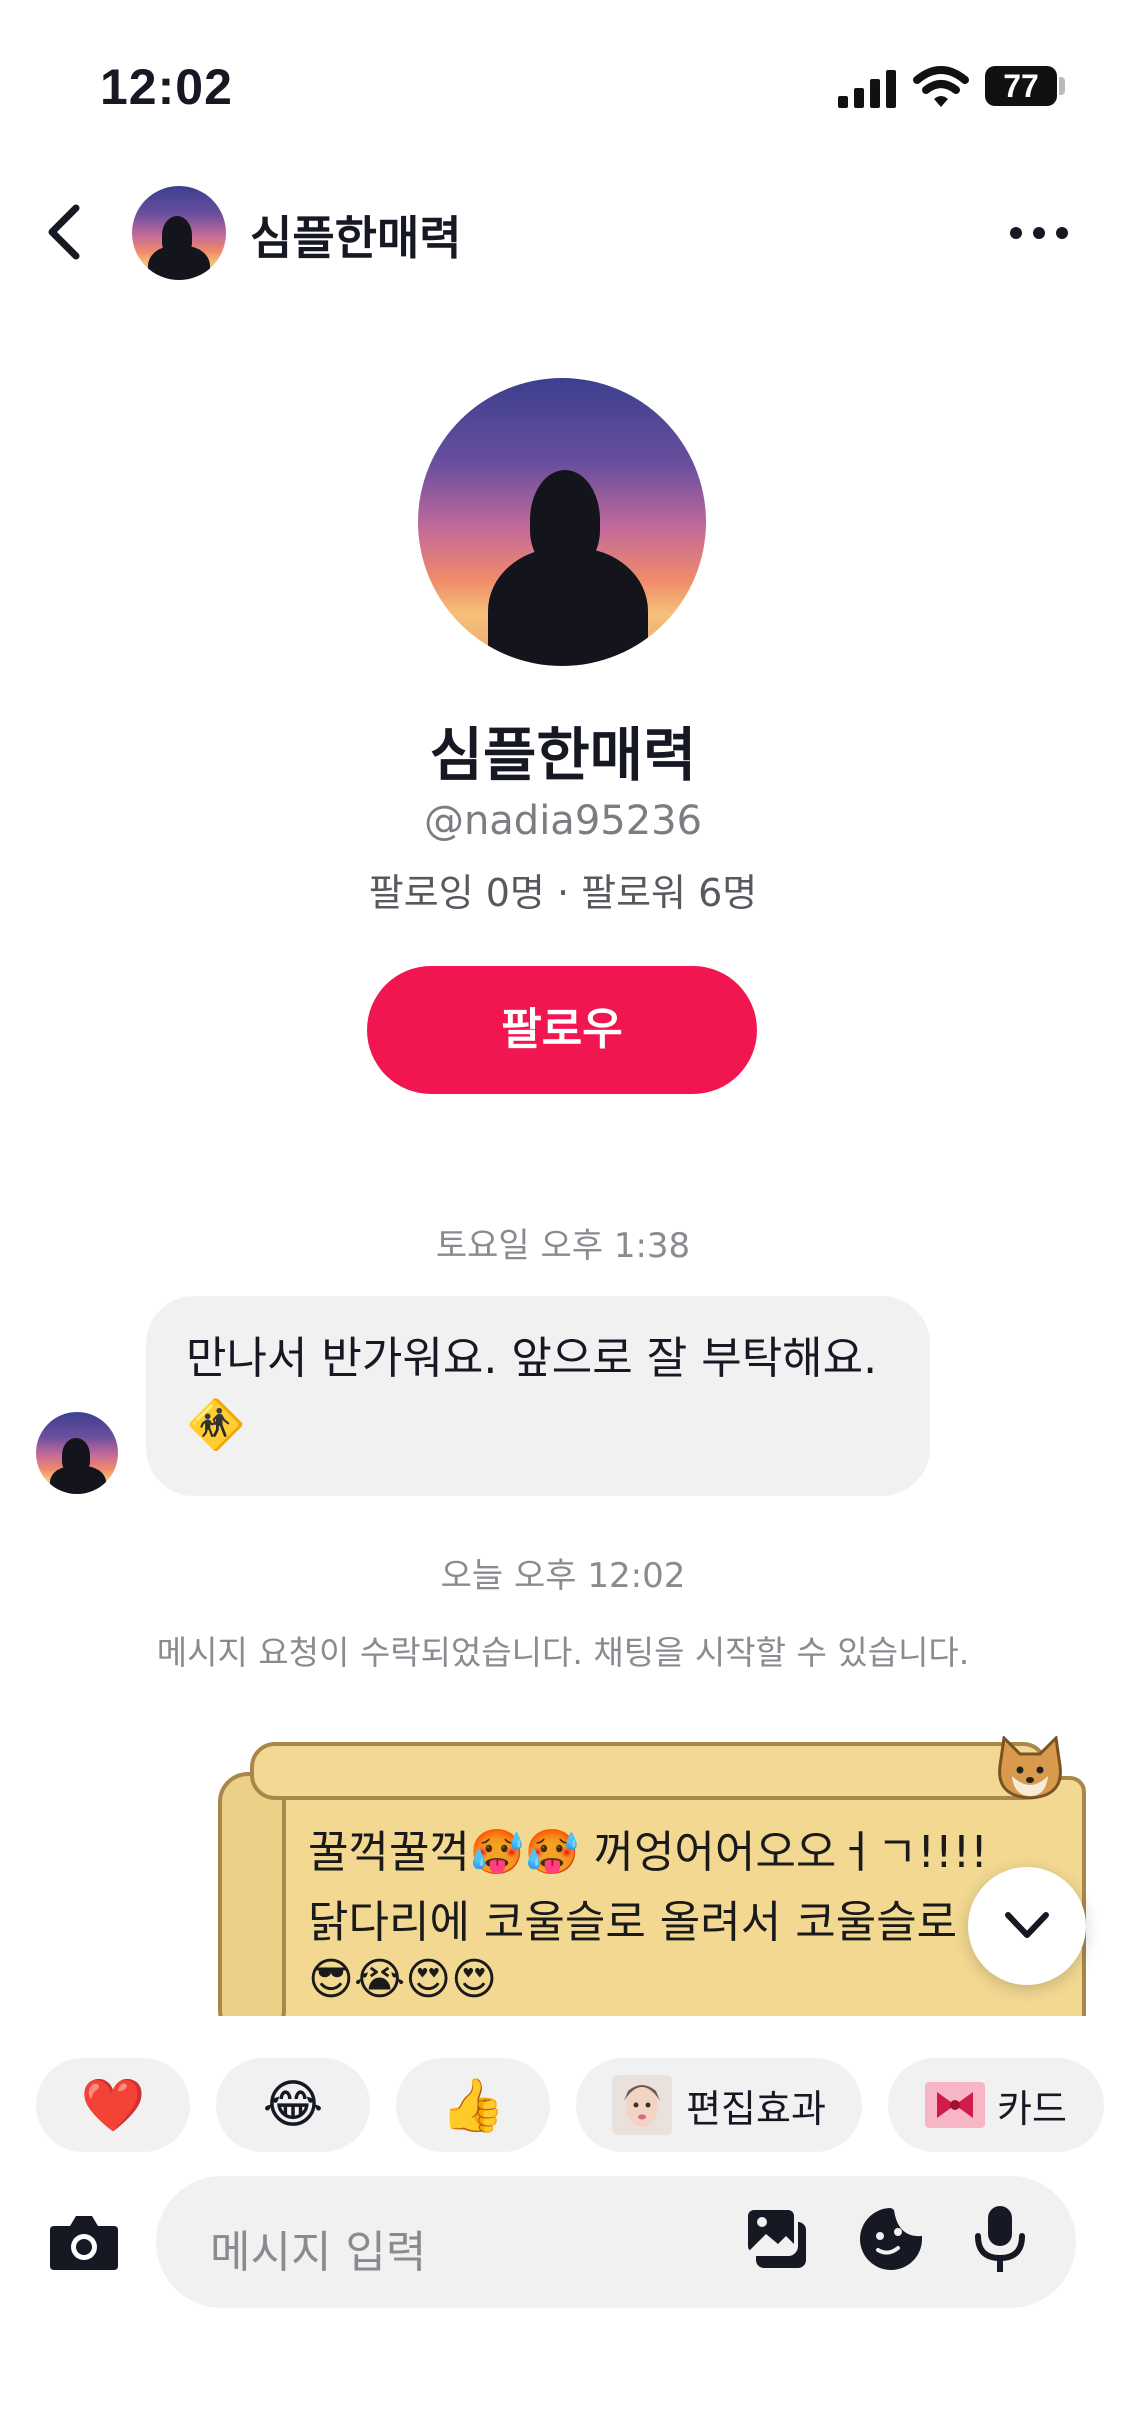 The width and height of the screenshot is (1126, 2436). I want to click on quick-thumbs-button: 👍, so click(473, 2105).